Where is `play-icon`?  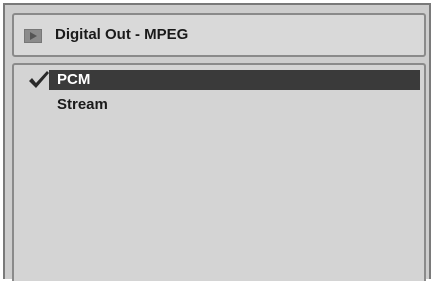
play-icon is located at coordinates (33, 36).